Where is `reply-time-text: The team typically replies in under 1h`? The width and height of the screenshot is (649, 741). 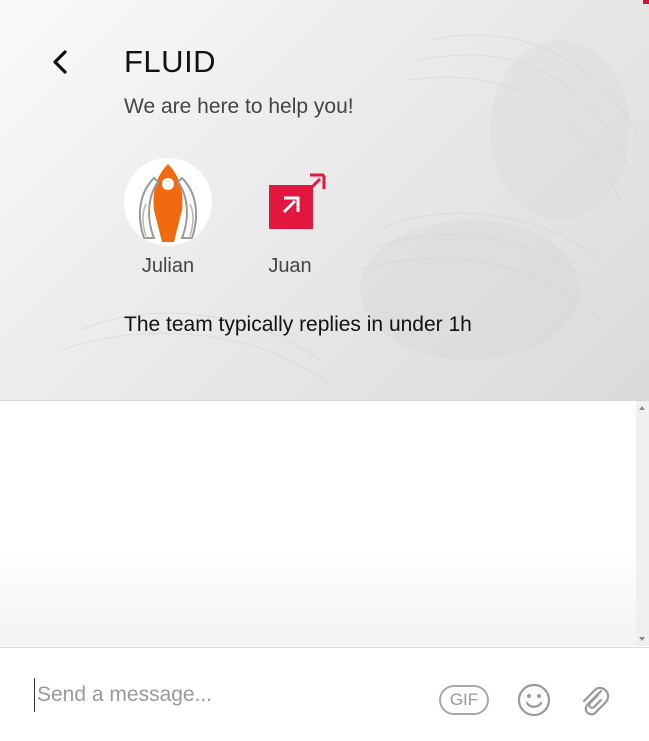
reply-time-text: The team typically replies in under 1h is located at coordinates (298, 324).